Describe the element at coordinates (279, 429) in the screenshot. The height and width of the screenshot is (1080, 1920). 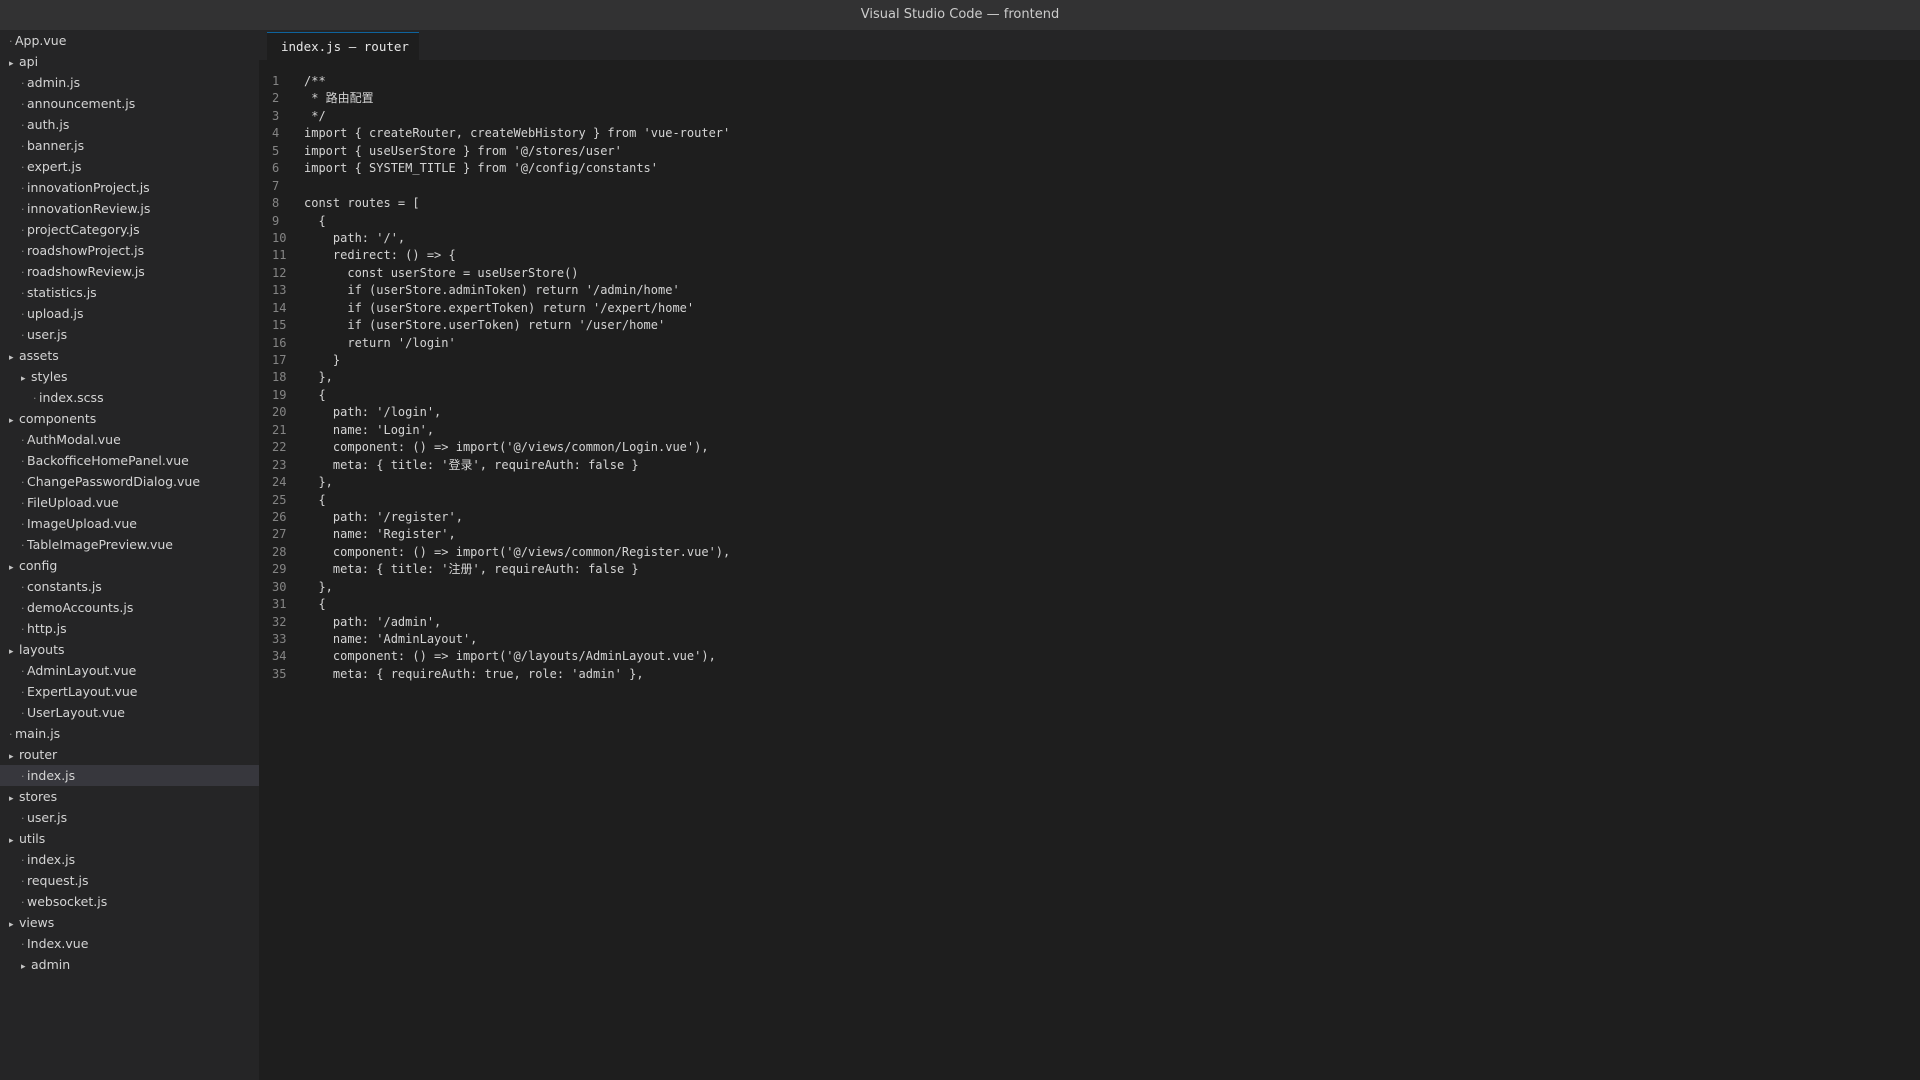
I see `line-number: 21` at that location.